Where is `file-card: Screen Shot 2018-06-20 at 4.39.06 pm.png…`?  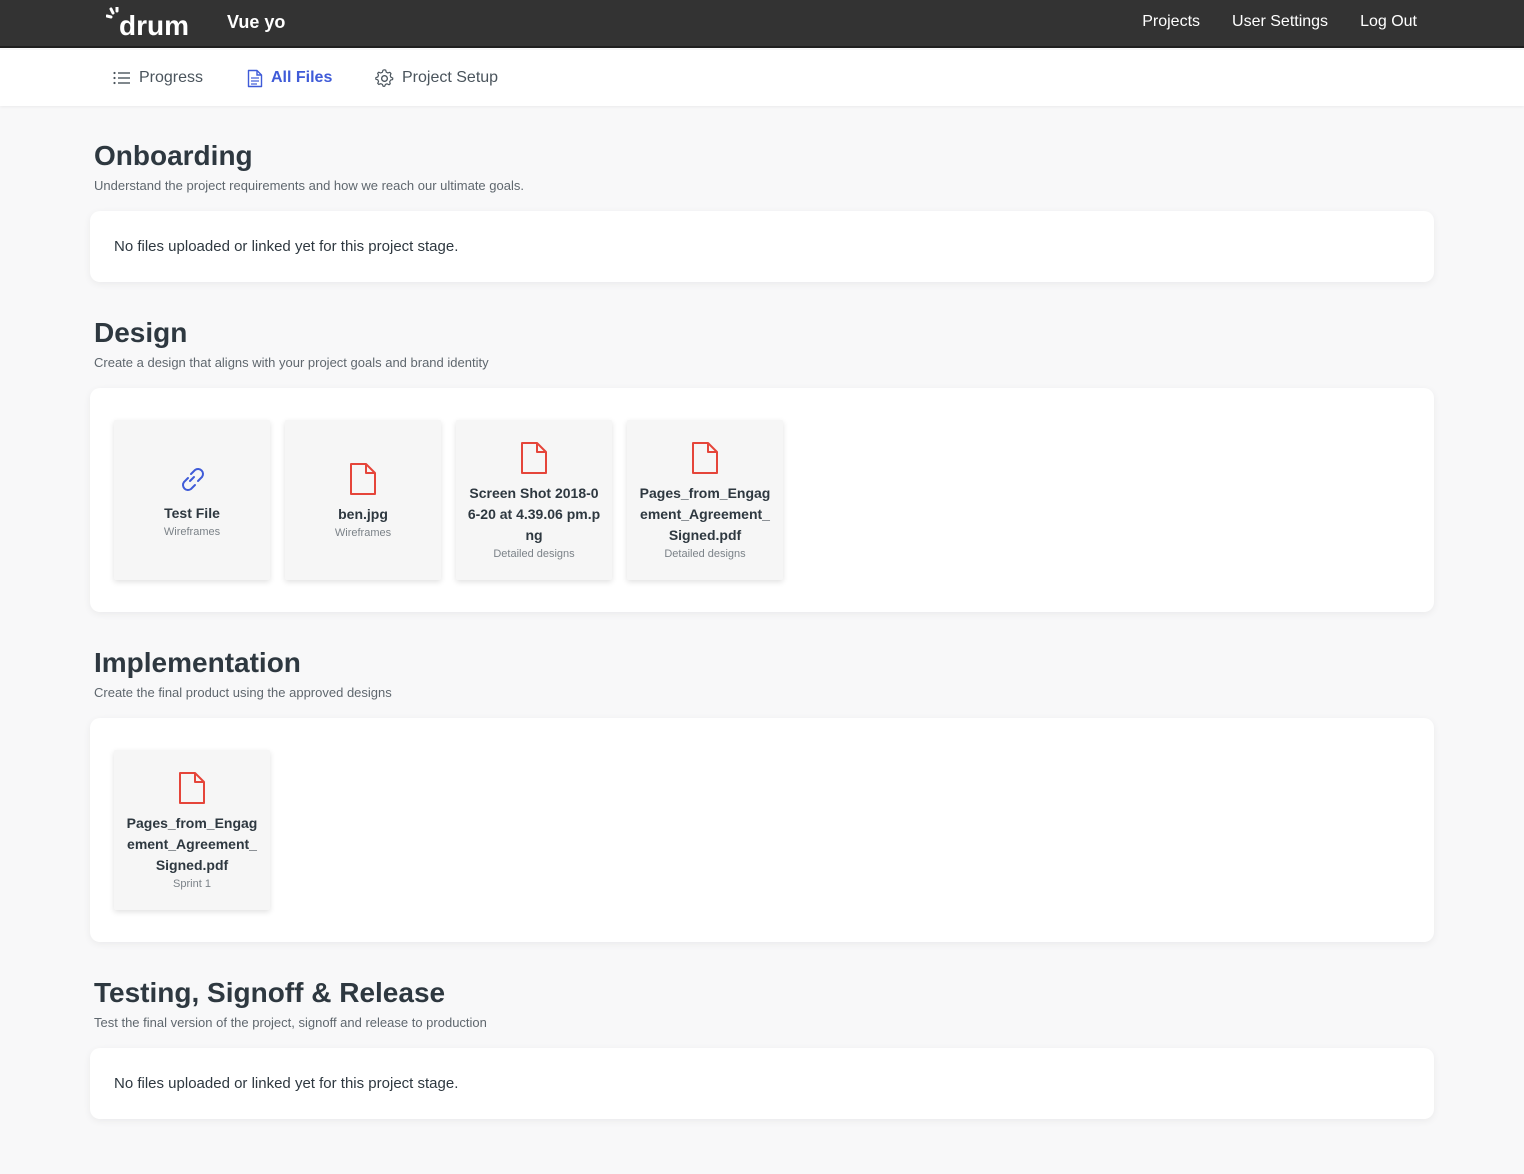
file-card: Screen Shot 2018-06-20 at 4.39.06 pm.png… is located at coordinates (534, 500).